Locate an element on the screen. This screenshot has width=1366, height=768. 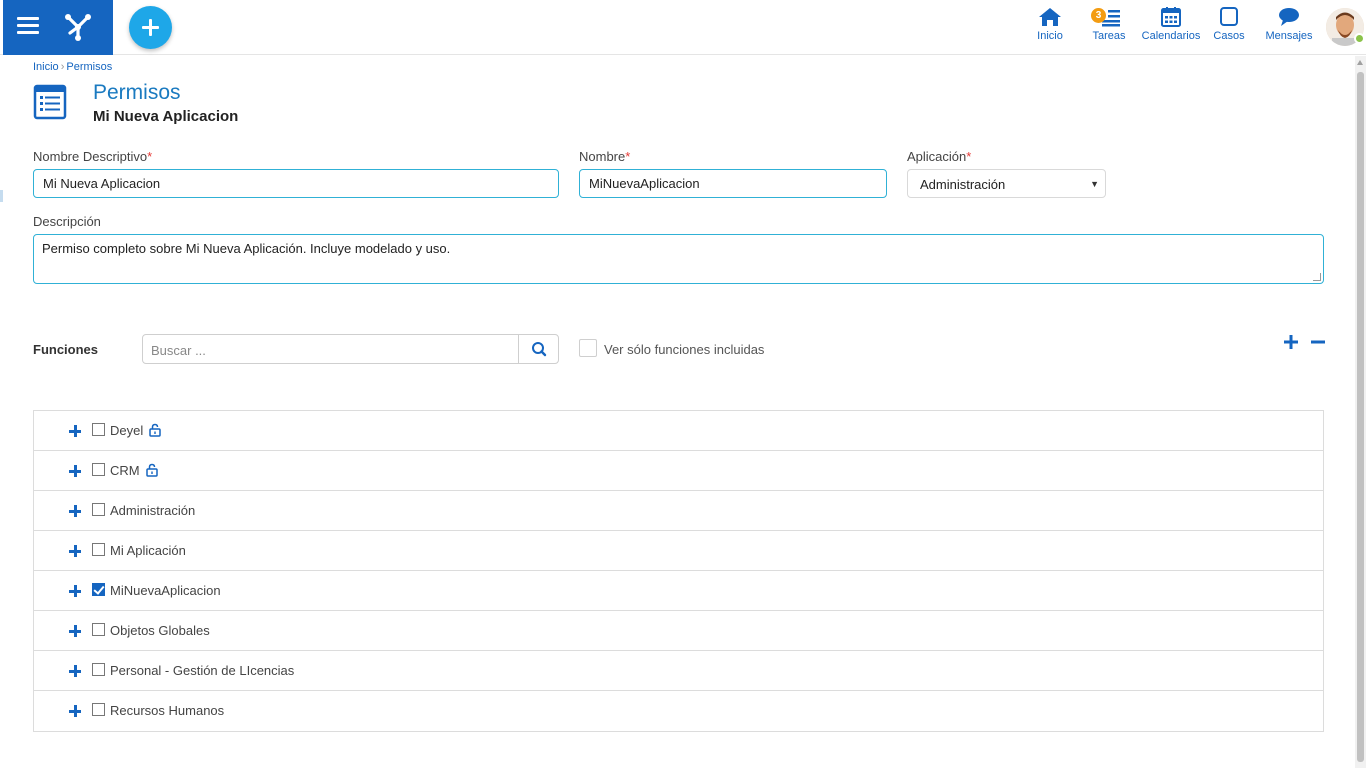
nav-tareas: 3 Tareas is located at coordinates (1109, 28).